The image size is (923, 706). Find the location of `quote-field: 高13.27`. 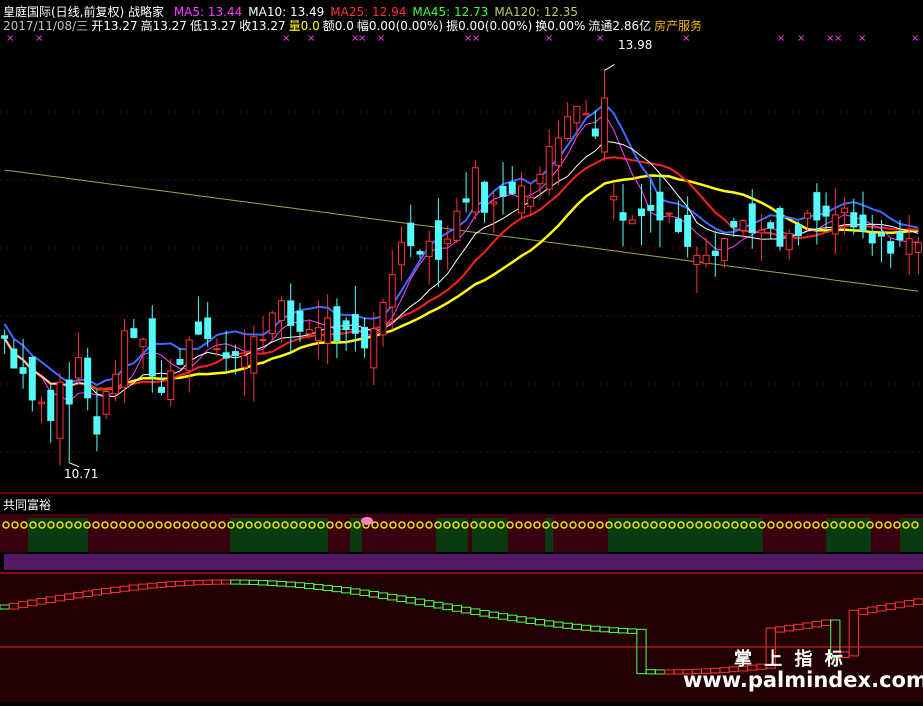

quote-field: 高13.27 is located at coordinates (163, 26).